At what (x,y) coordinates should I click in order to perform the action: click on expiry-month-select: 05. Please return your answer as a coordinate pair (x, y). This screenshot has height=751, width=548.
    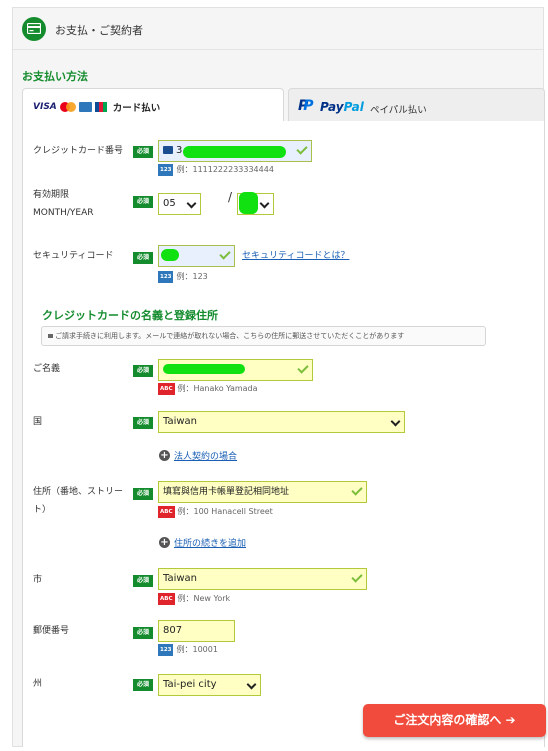
    Looking at the image, I should click on (179, 204).